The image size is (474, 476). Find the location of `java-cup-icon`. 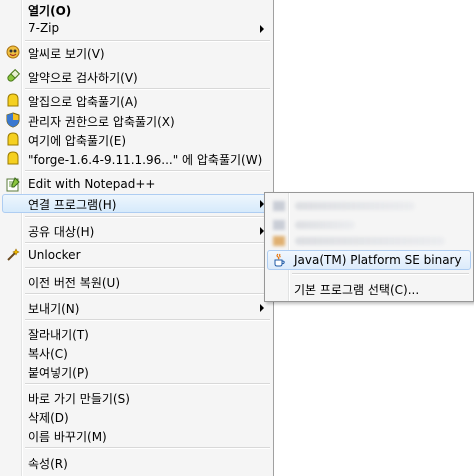

java-cup-icon is located at coordinates (279, 260).